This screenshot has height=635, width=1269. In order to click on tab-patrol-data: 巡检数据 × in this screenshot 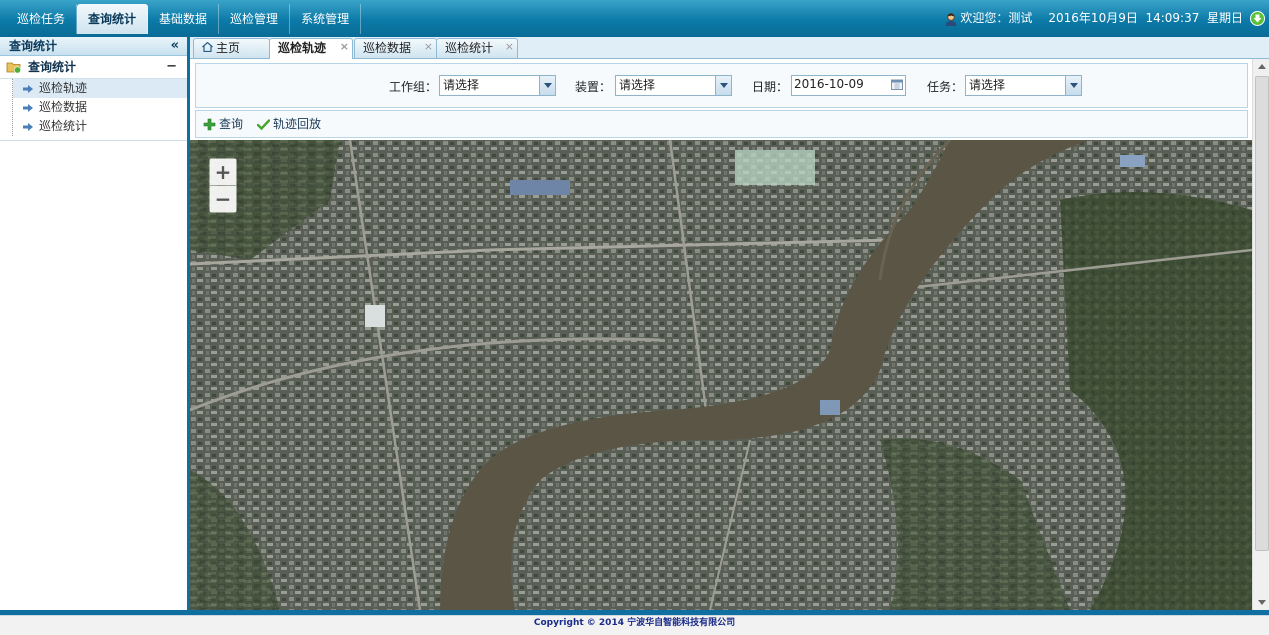, I will do `click(395, 48)`.